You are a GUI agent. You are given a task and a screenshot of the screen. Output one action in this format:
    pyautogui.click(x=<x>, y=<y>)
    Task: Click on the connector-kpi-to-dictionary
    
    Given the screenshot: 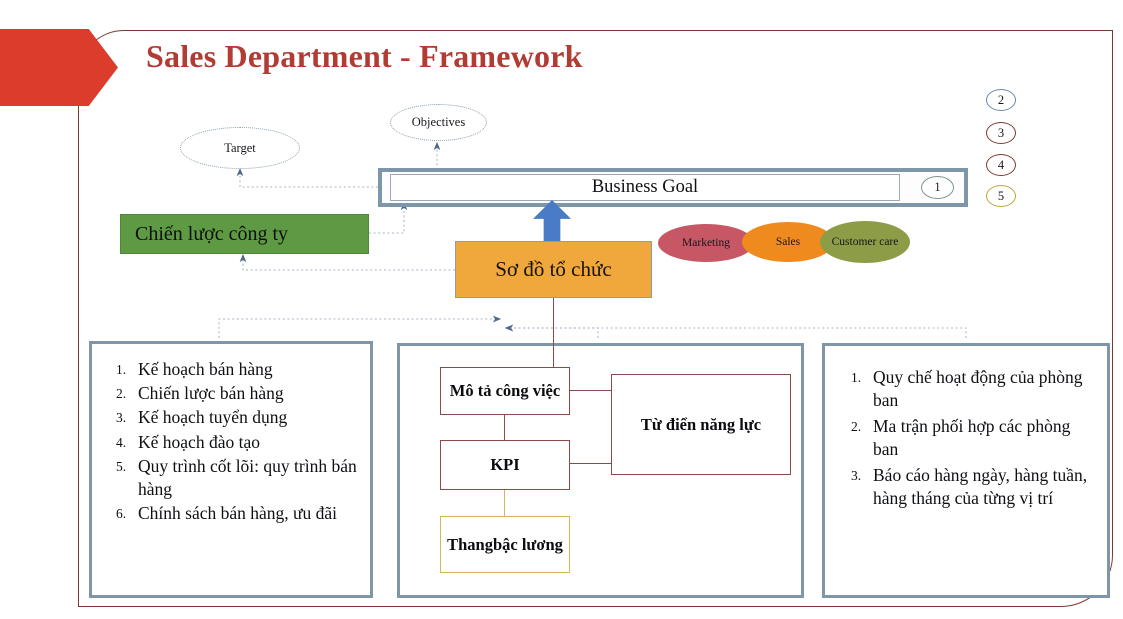 What is the action you would take?
    pyautogui.click(x=591, y=464)
    